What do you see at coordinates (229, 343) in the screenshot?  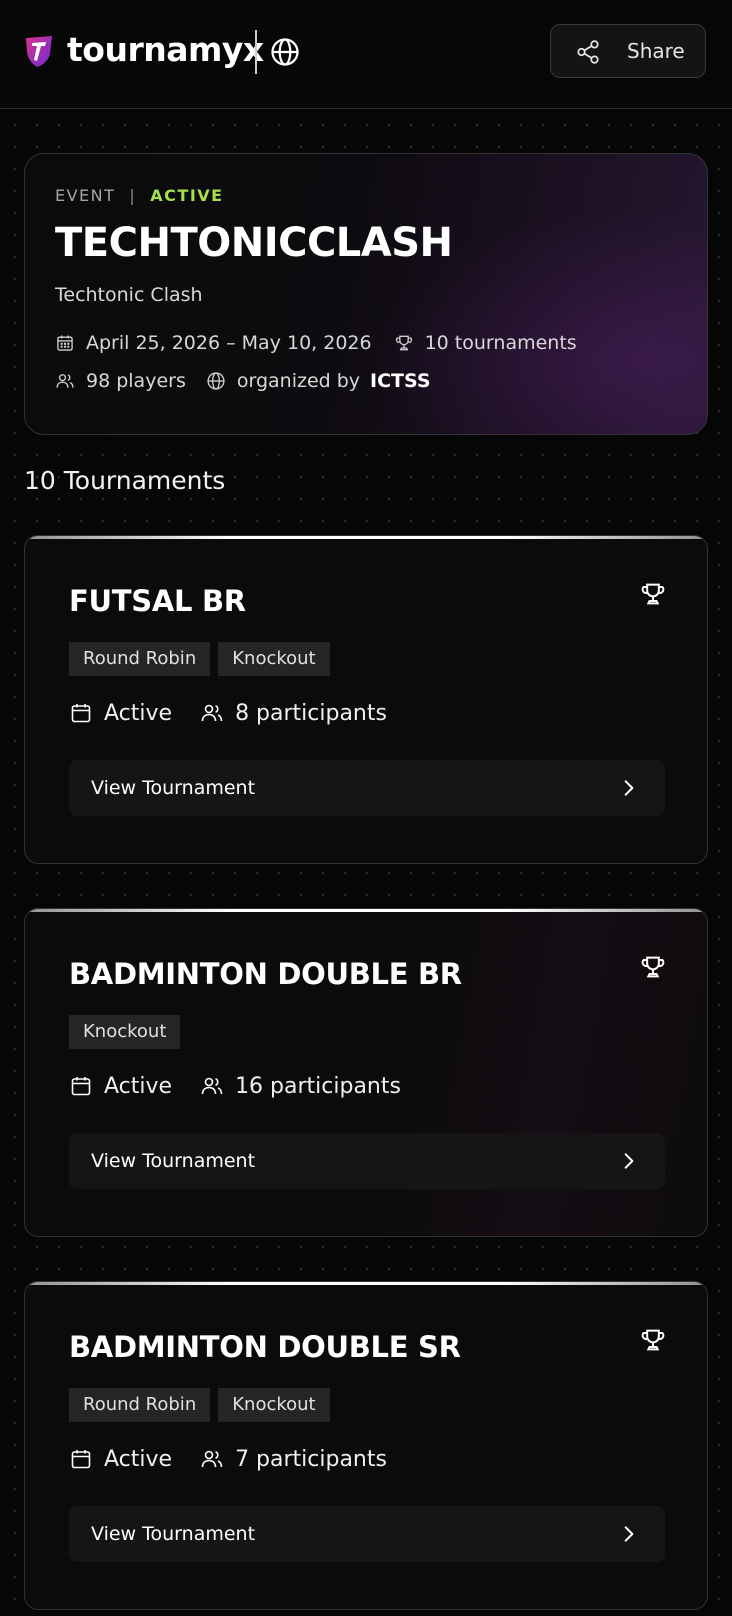 I see `event-date-range: April 25, 2026 – May 10, 2026` at bounding box center [229, 343].